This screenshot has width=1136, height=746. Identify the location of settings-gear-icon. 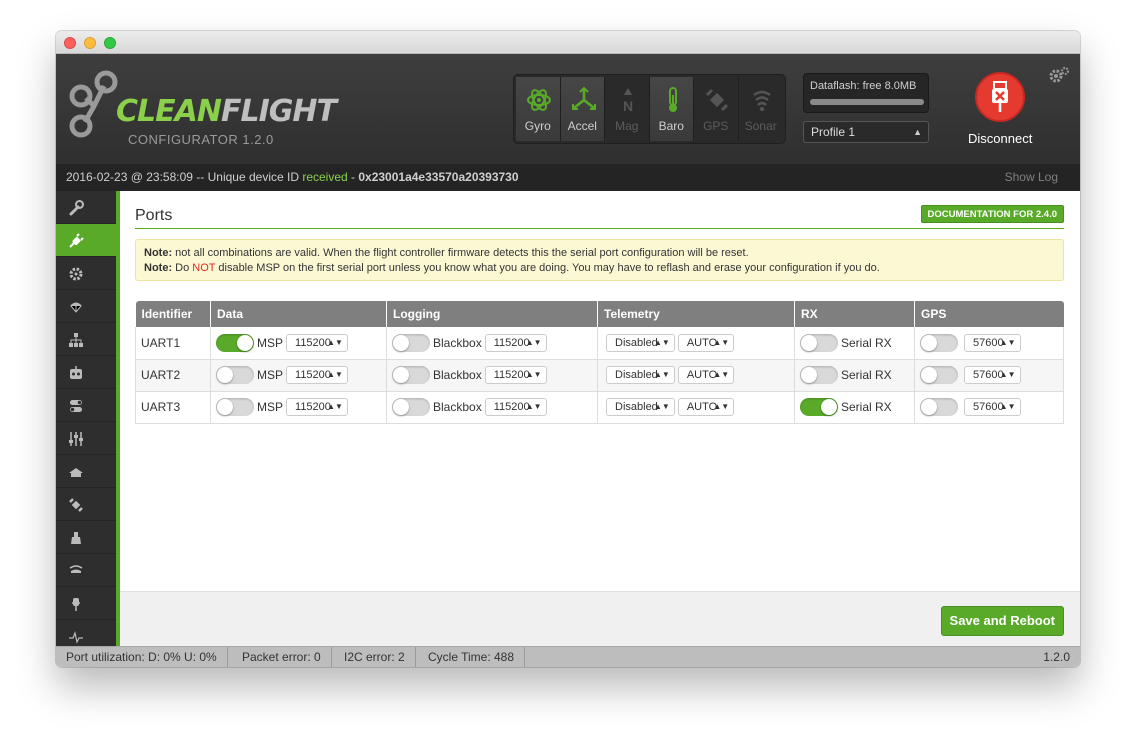
(1059, 75).